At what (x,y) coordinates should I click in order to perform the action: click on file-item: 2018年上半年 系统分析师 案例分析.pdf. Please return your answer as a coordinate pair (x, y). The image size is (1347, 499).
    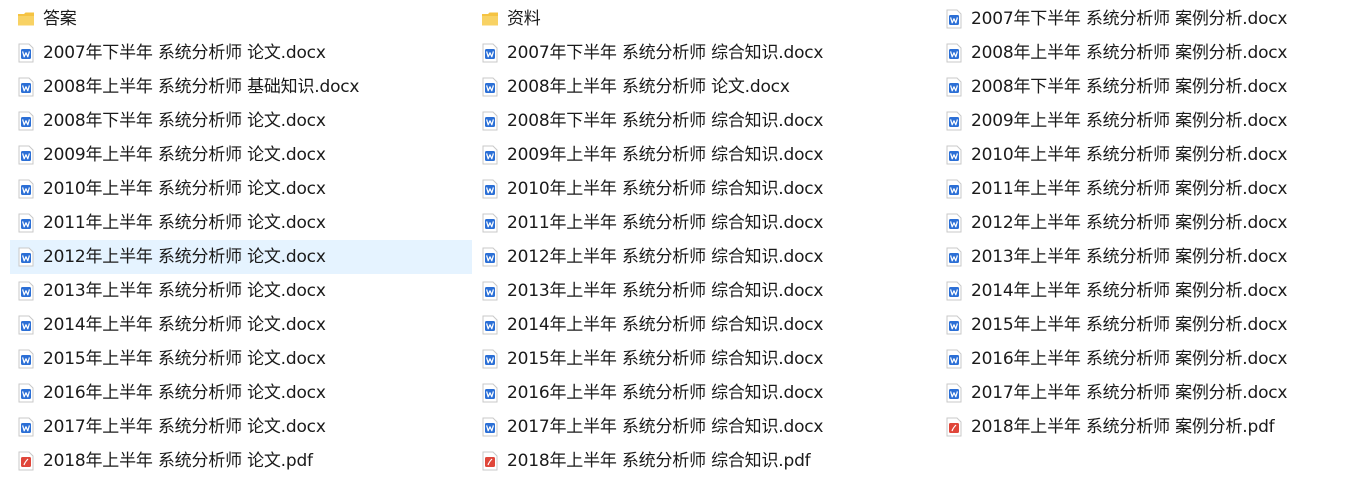
    Looking at the image, I should click on (1142, 427).